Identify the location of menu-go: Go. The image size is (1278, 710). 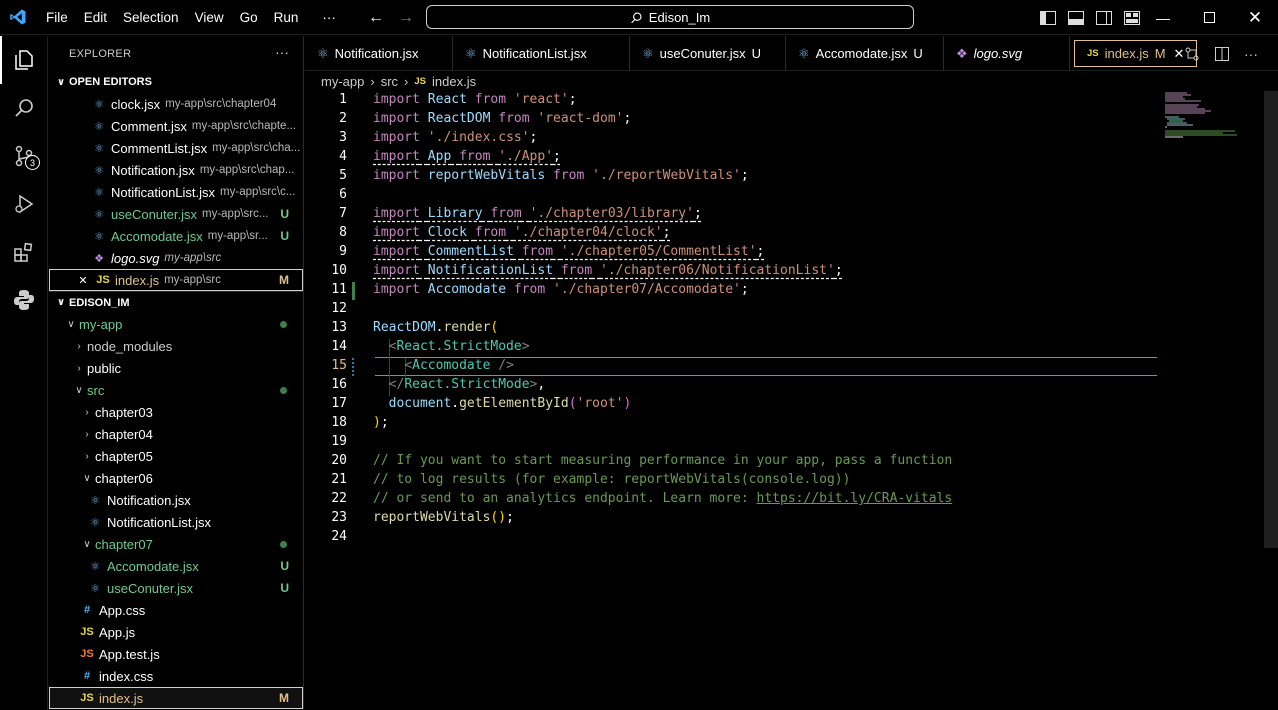
(249, 17).